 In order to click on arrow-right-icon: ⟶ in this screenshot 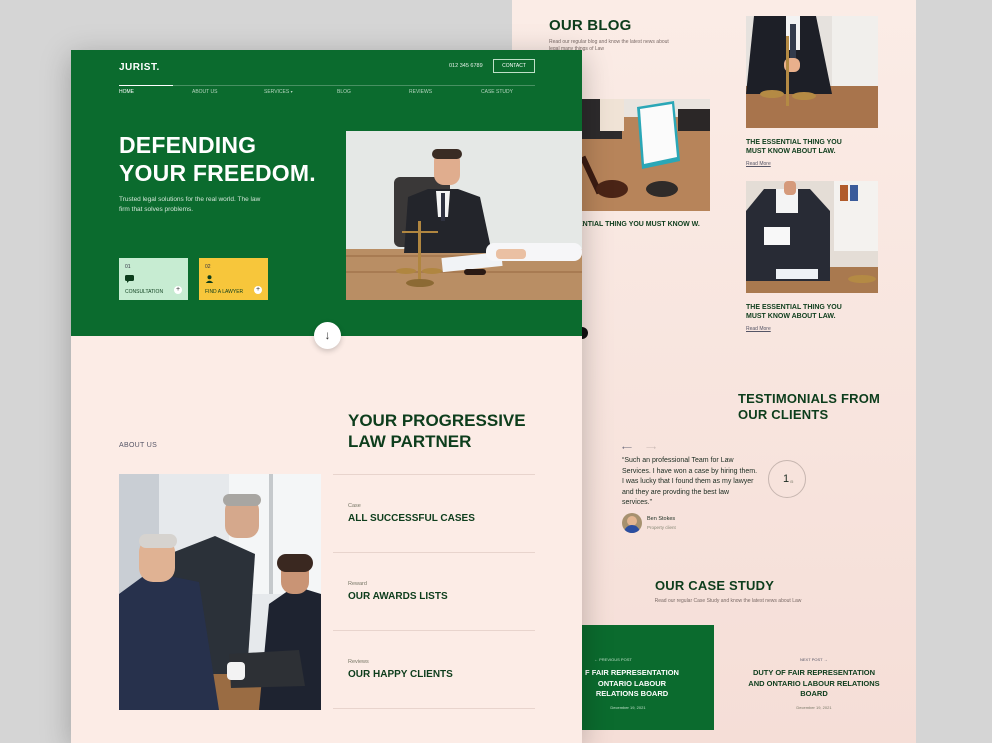, I will do `click(651, 448)`.